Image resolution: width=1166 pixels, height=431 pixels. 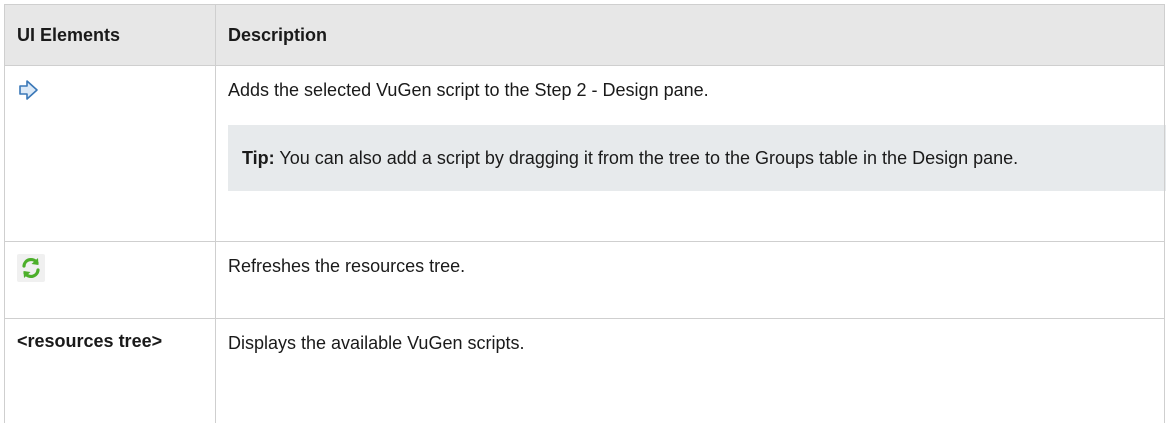 What do you see at coordinates (690, 35) in the screenshot?
I see `header-description: Description` at bounding box center [690, 35].